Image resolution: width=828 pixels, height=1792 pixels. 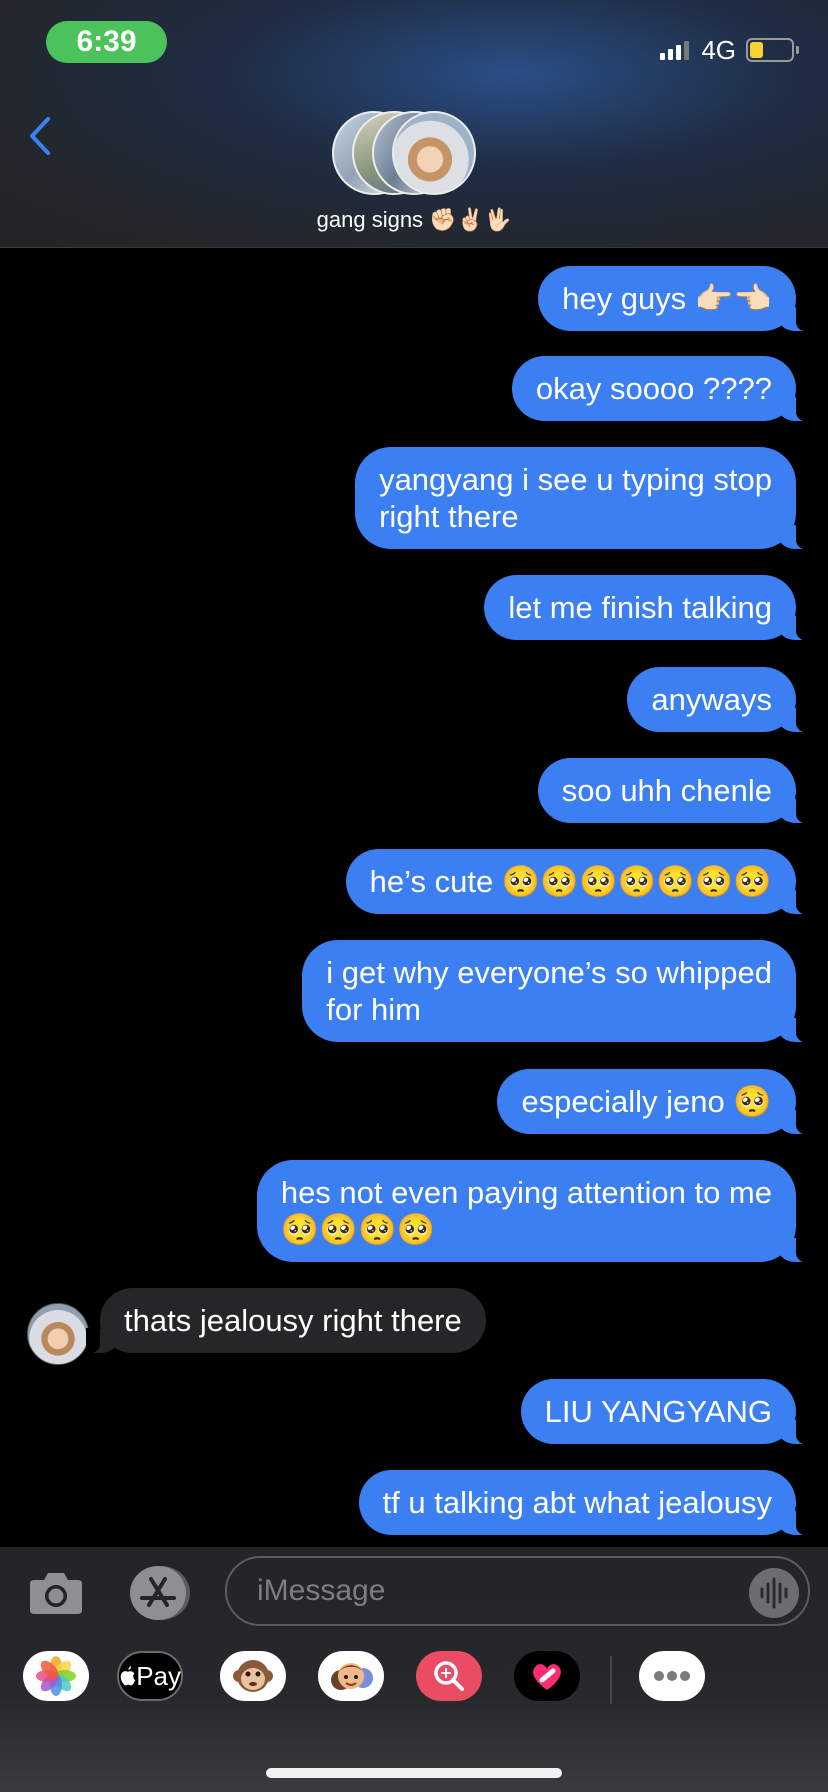 I want to click on image-search-icon, so click(x=449, y=1676).